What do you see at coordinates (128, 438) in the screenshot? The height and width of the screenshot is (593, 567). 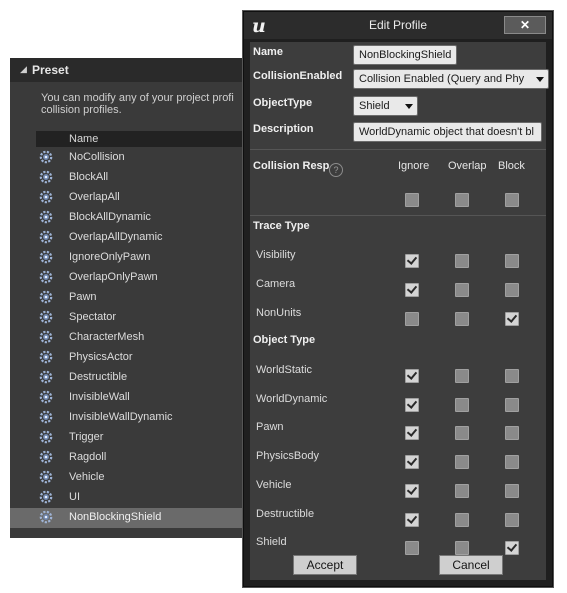 I see `preset-list-item: Trigger` at bounding box center [128, 438].